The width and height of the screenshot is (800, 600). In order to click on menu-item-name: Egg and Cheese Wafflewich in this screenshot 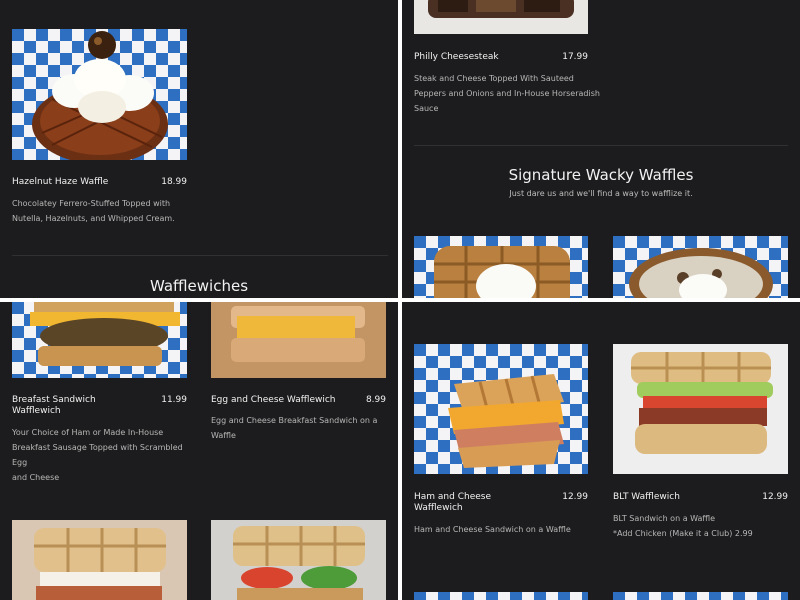, I will do `click(281, 400)`.